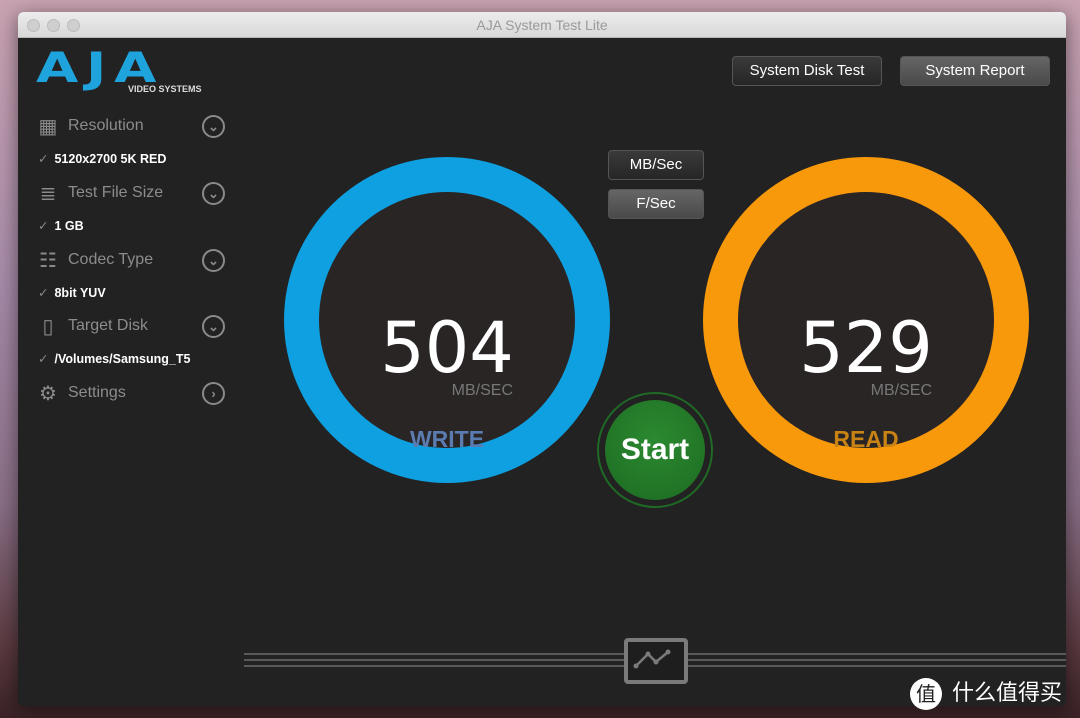 Image resolution: width=1080 pixels, height=718 pixels. What do you see at coordinates (656, 661) in the screenshot?
I see `graph-icon` at bounding box center [656, 661].